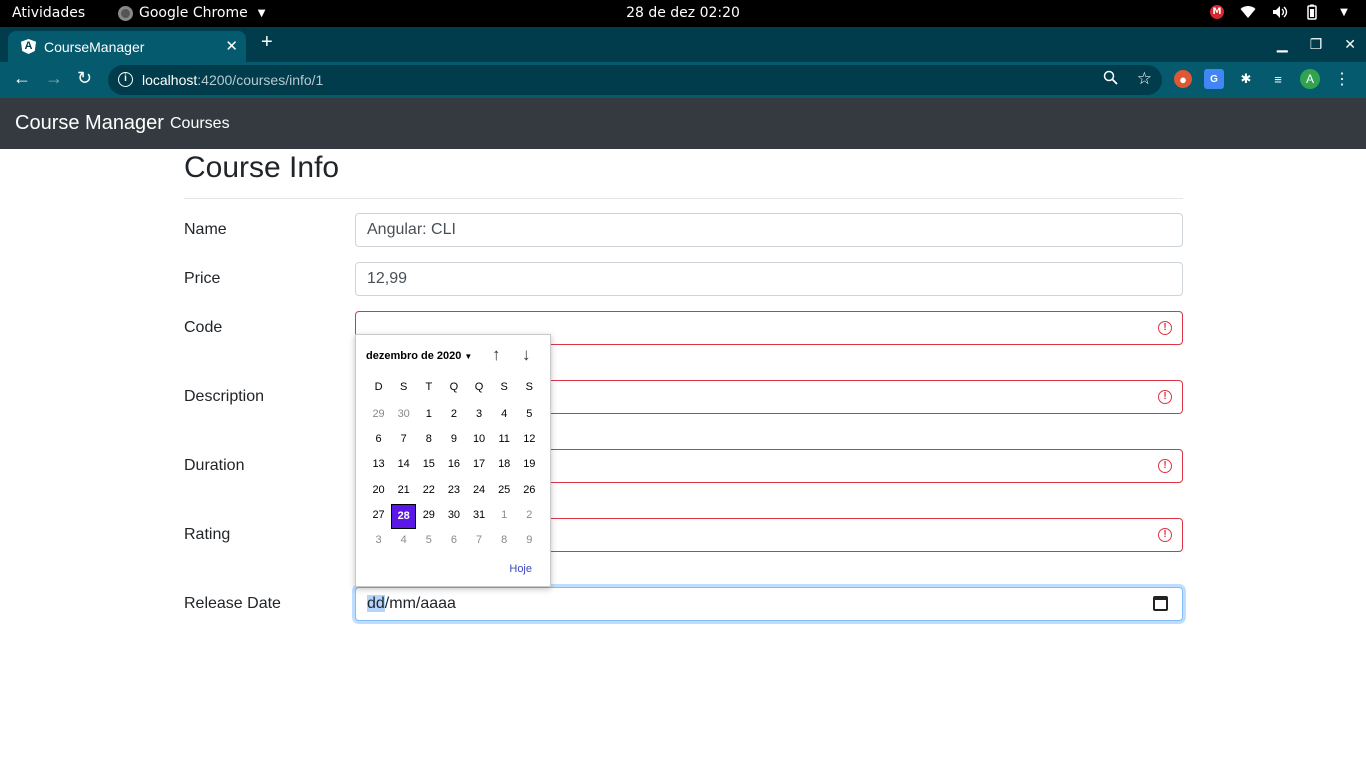 Image resolution: width=1366 pixels, height=768 pixels. What do you see at coordinates (214, 465) in the screenshot?
I see `duration-label: Duration` at bounding box center [214, 465].